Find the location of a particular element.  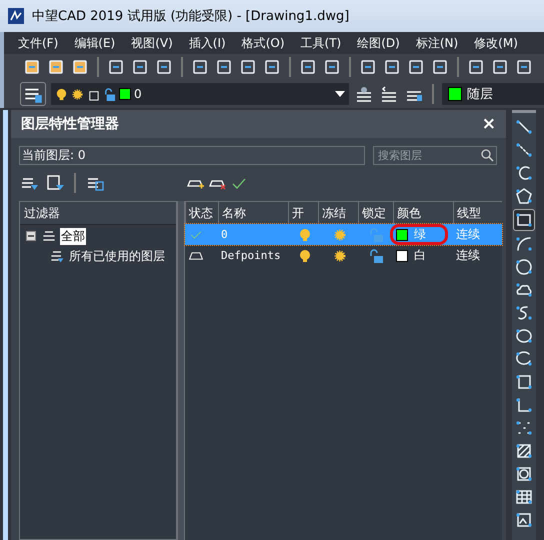

collapse-icon is located at coordinates (31, 236).